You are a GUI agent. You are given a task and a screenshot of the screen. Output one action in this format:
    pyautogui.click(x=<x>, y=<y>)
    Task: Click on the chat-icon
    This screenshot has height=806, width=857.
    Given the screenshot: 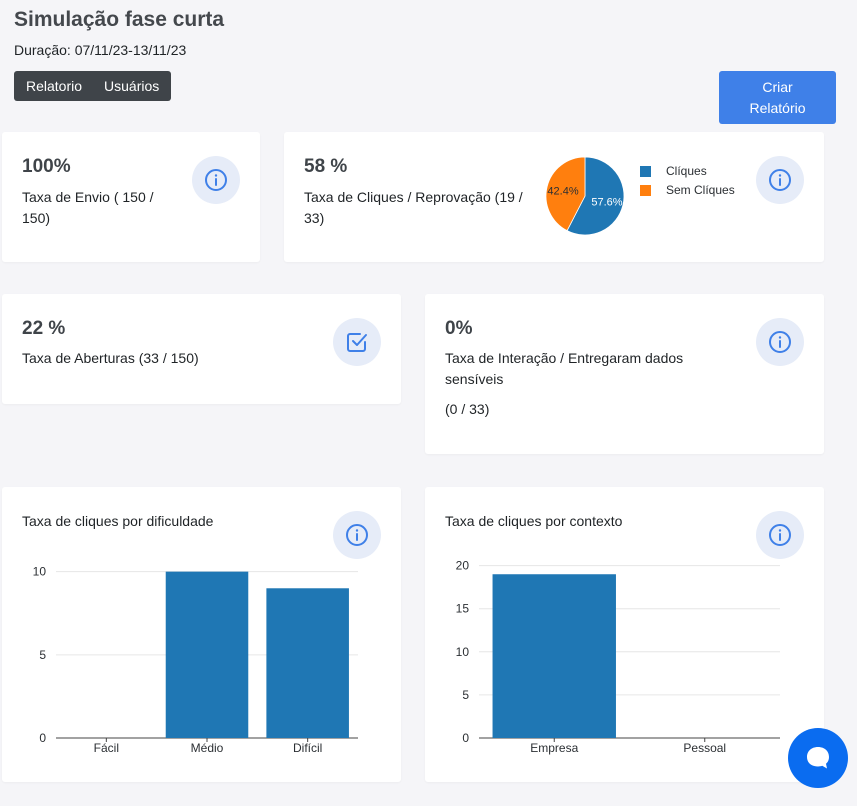 What is the action you would take?
    pyautogui.click(x=818, y=758)
    